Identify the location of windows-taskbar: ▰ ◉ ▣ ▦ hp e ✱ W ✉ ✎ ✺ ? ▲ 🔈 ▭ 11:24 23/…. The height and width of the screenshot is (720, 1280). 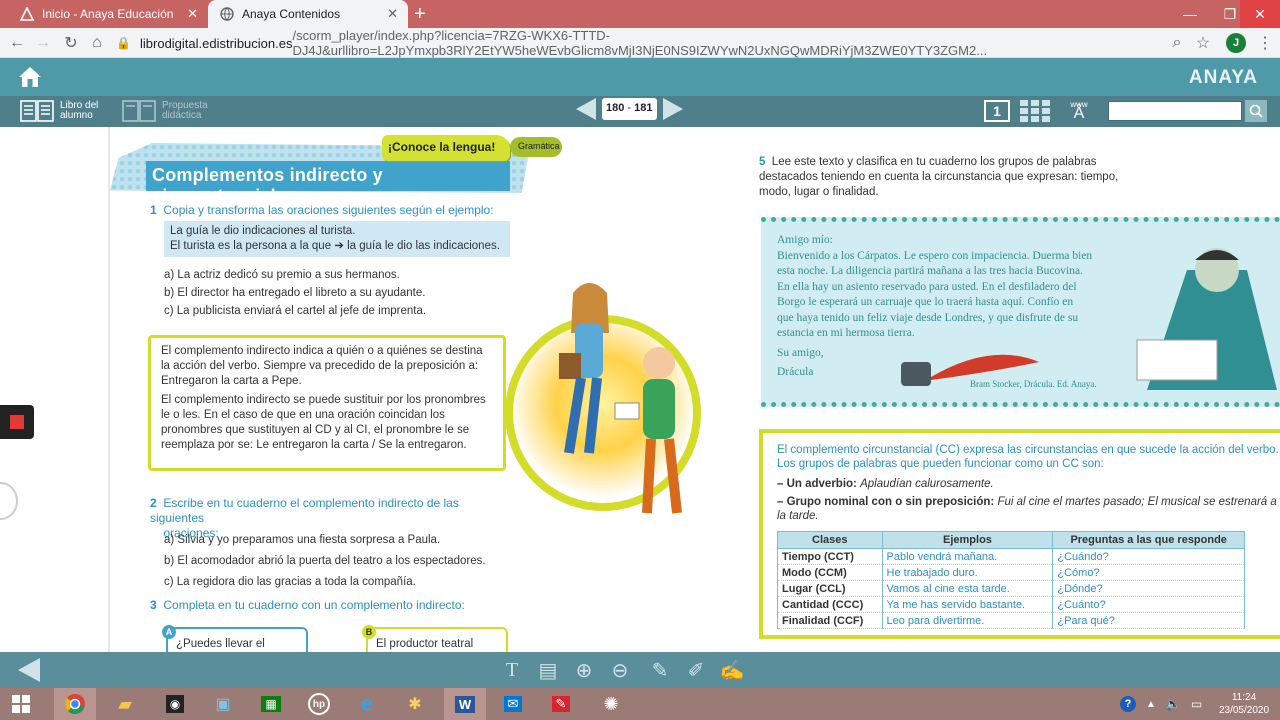
(640, 704).